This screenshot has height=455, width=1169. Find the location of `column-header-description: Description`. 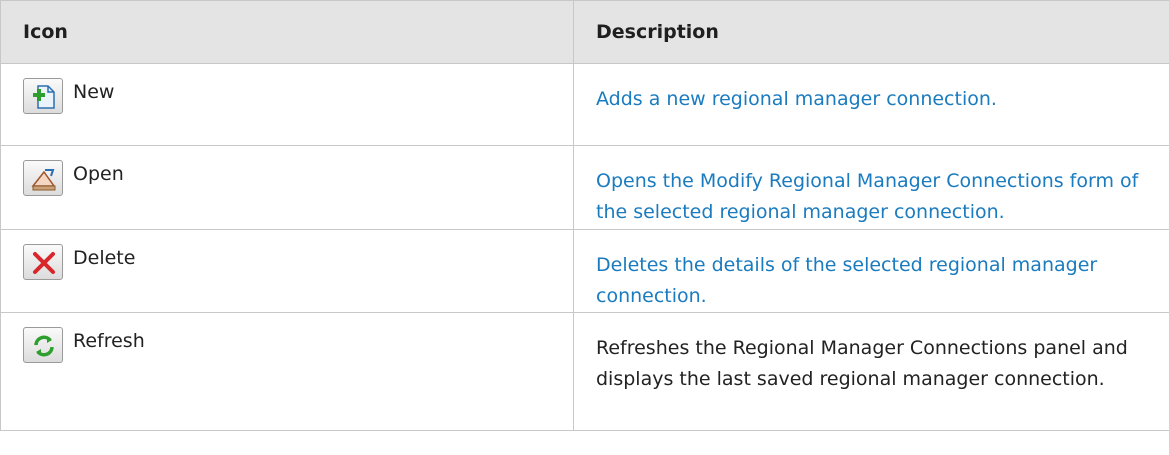

column-header-description: Description is located at coordinates (871, 32).